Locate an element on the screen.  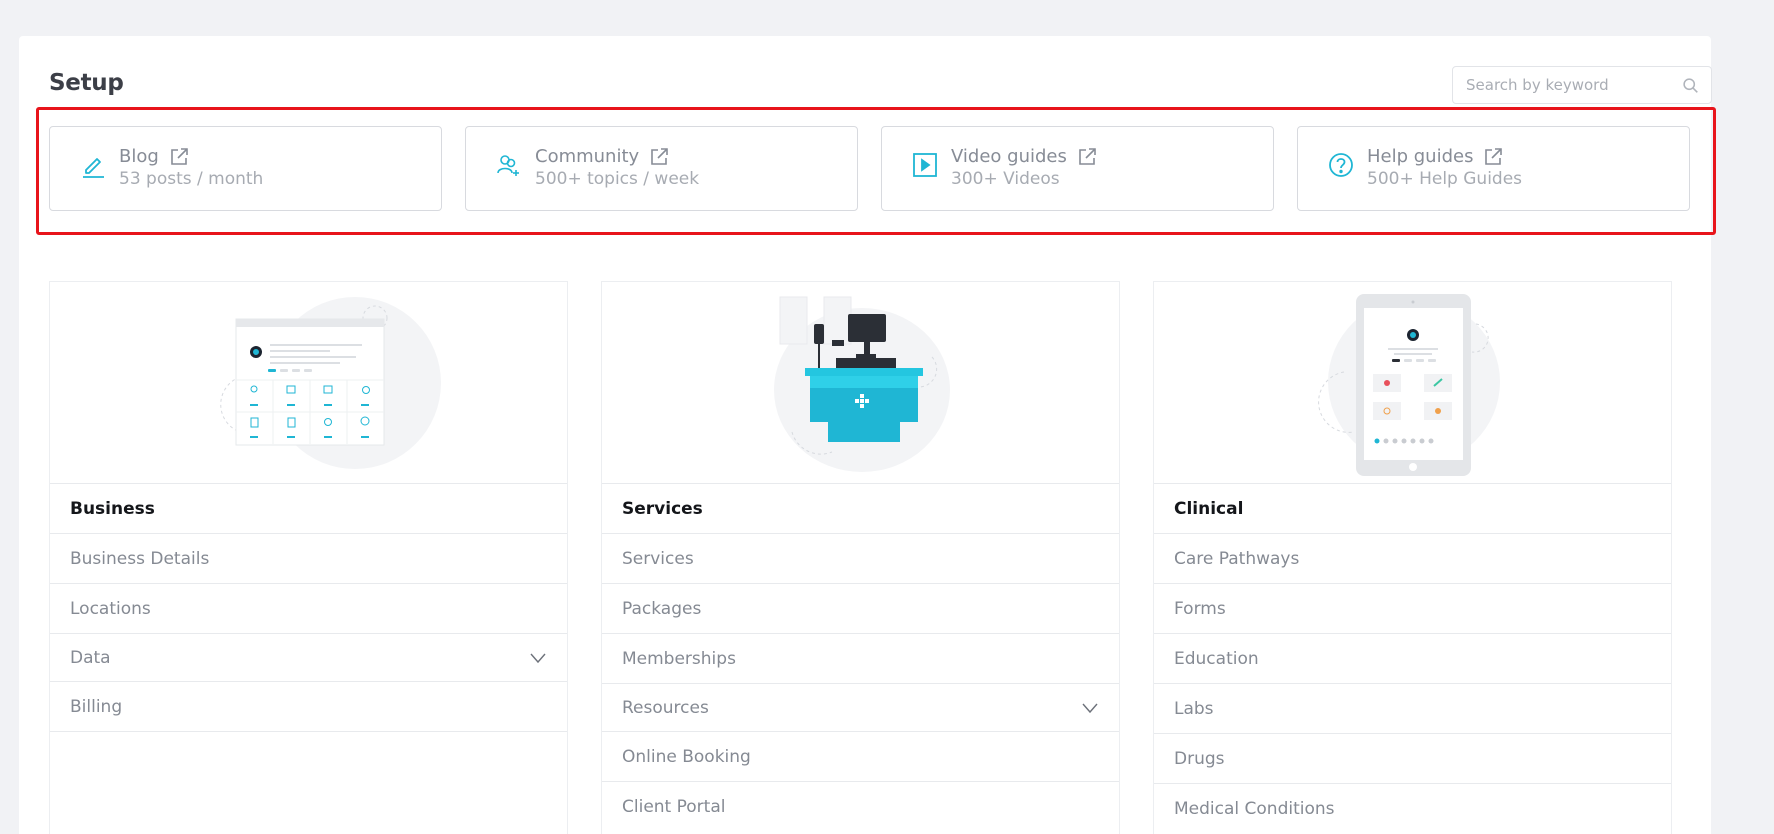
search-input is located at coordinates (1566, 85).